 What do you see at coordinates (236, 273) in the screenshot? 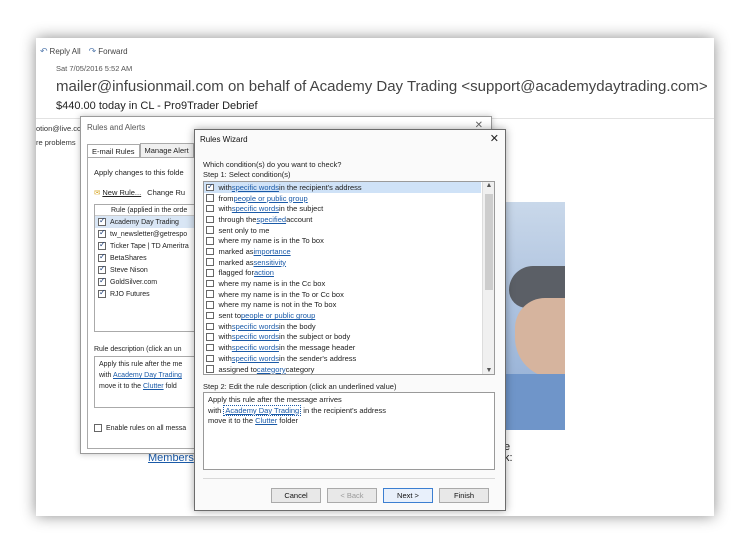
I see `condition-text: flagged for` at bounding box center [236, 273].